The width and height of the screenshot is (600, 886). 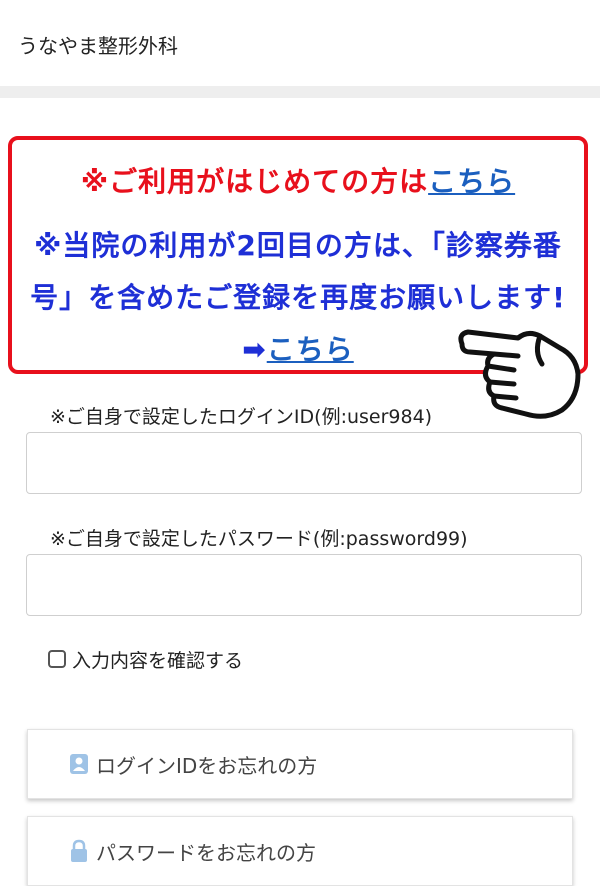 I want to click on first-time-notice: ※ご利用がはじめての方はこちら, so click(x=298, y=180).